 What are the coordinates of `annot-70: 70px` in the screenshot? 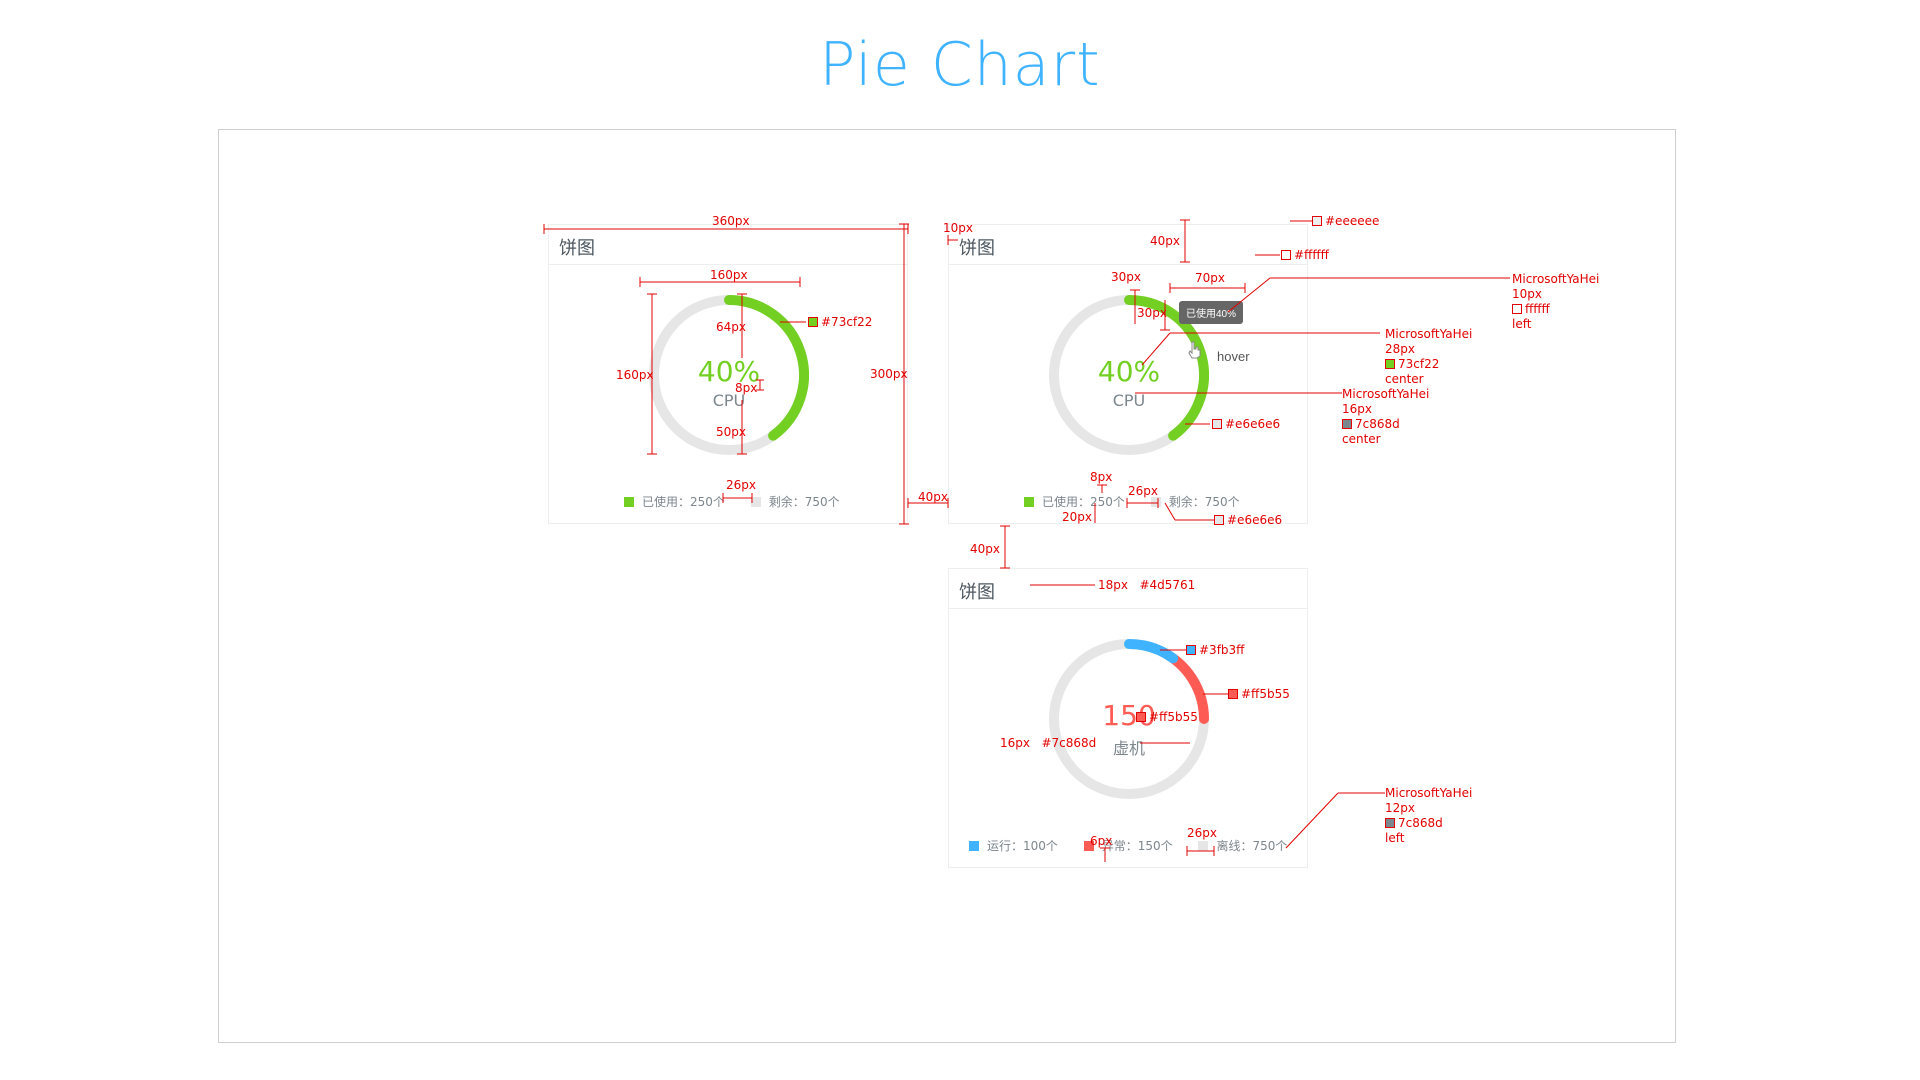 It's located at (1210, 278).